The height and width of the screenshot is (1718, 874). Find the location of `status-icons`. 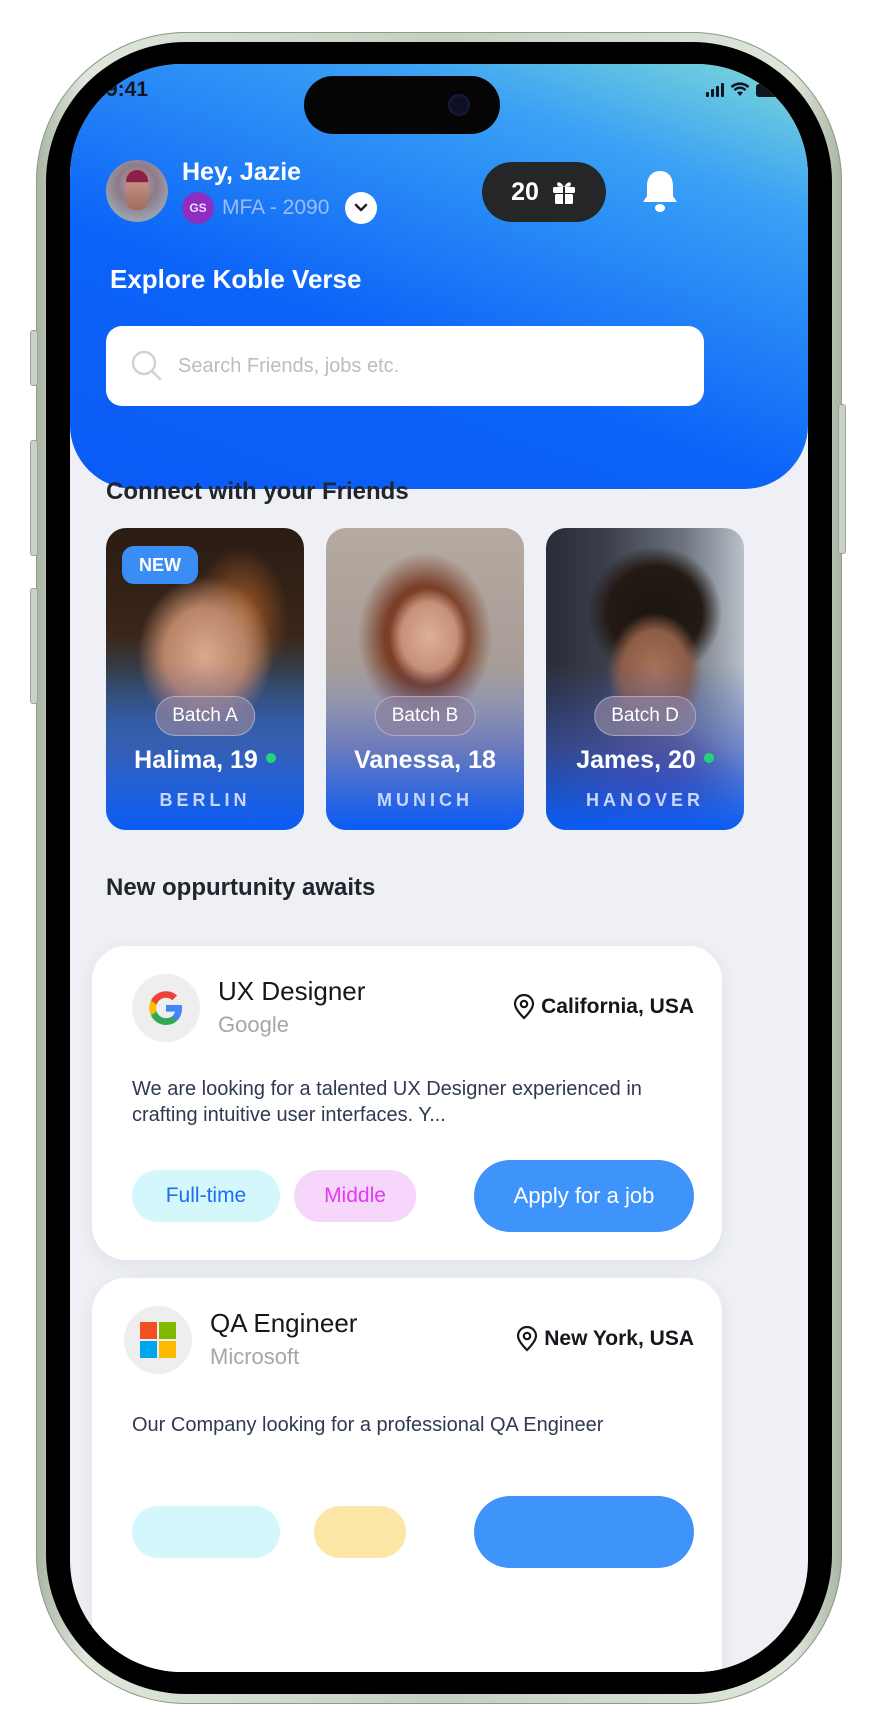

status-icons is located at coordinates (745, 89).